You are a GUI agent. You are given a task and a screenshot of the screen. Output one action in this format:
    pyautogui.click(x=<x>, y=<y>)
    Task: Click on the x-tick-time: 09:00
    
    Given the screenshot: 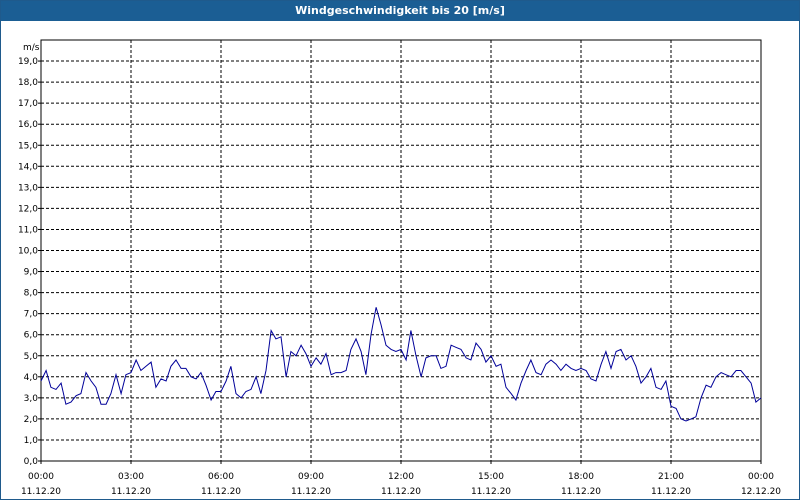 What is the action you would take?
    pyautogui.click(x=311, y=477)
    